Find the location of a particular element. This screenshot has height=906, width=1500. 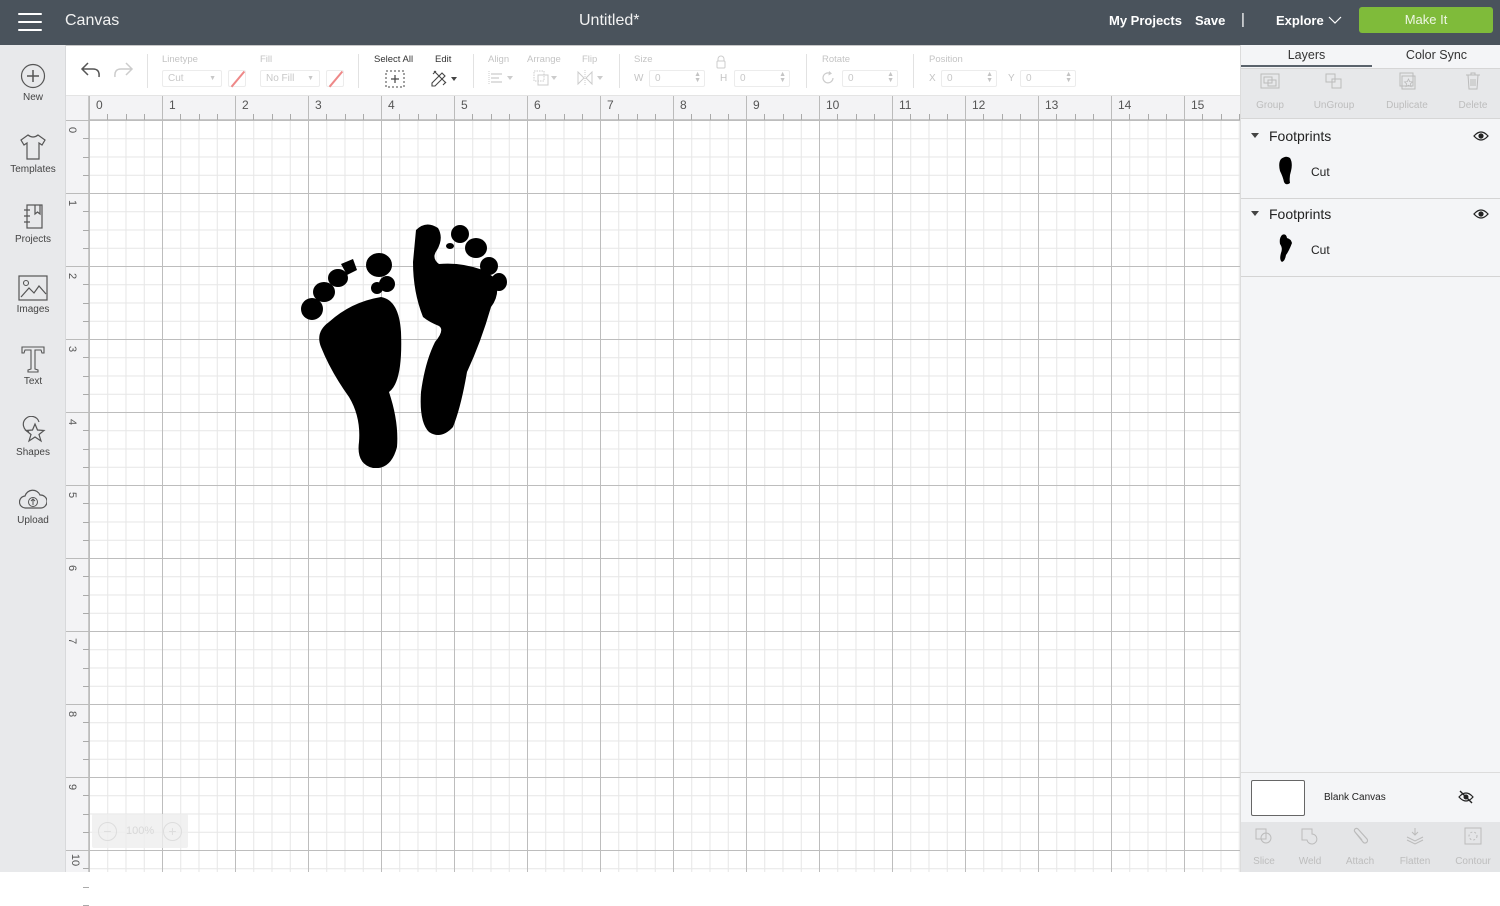

fill-value: No Fill is located at coordinates (280, 78).